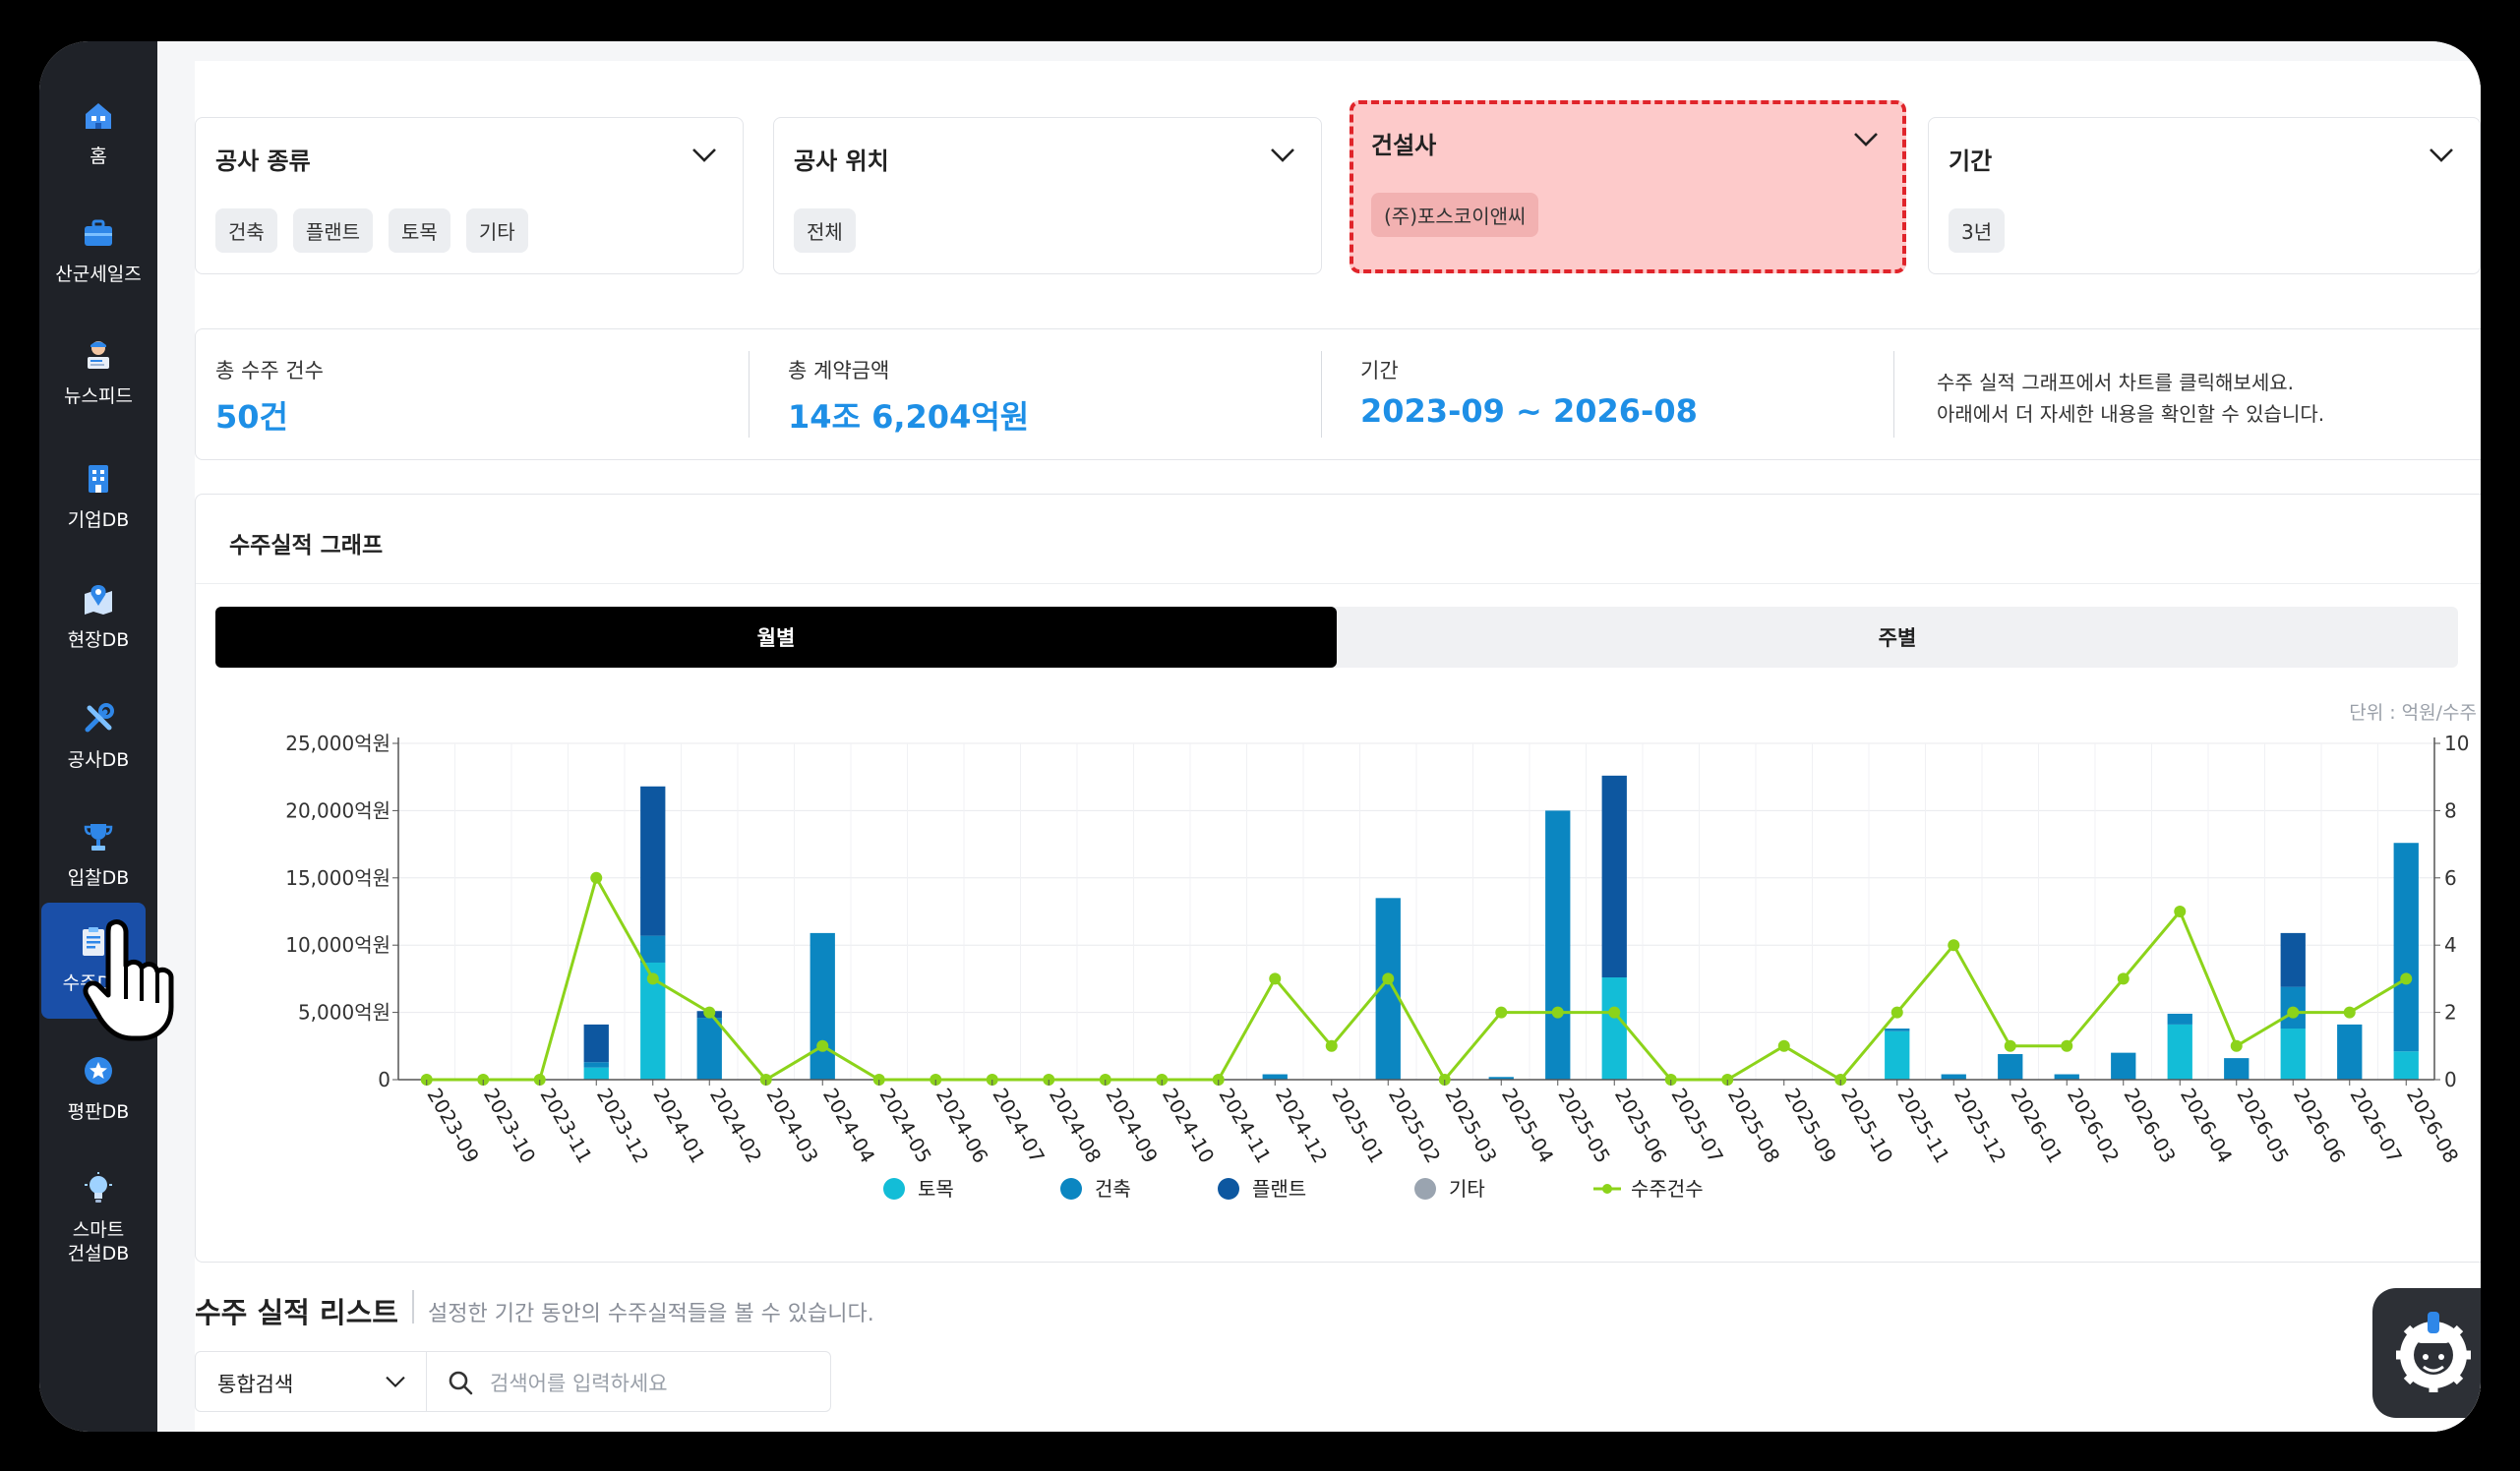  What do you see at coordinates (98, 252) in the screenshot?
I see `sidebar-item-sales: 산군세일즈` at bounding box center [98, 252].